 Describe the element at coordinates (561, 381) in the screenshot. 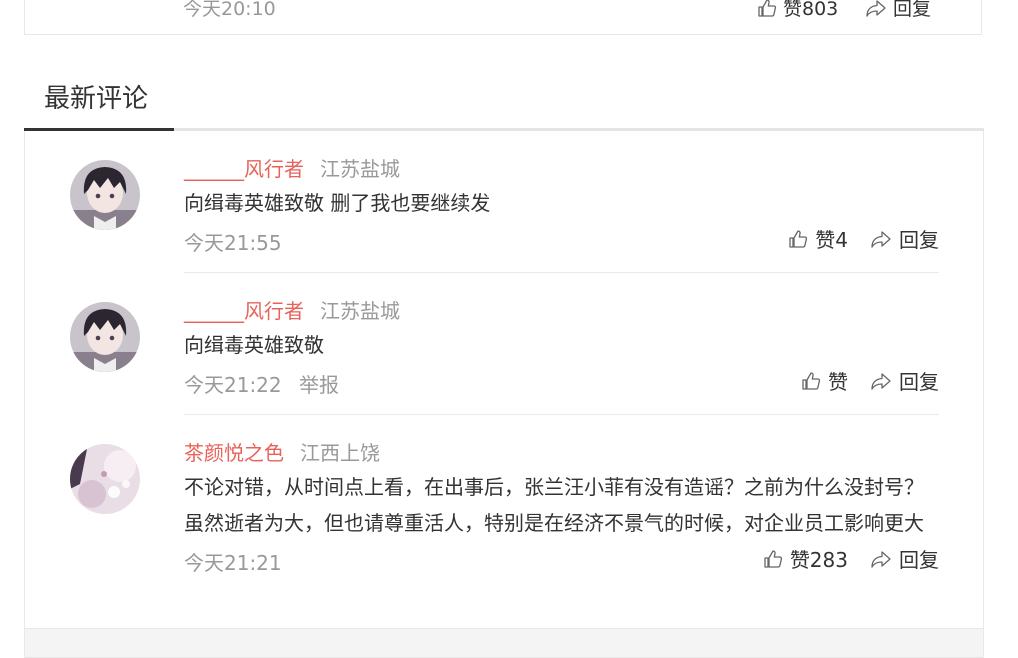

I see `comment-footer: 今天21:22 举报 赞 回复` at that location.